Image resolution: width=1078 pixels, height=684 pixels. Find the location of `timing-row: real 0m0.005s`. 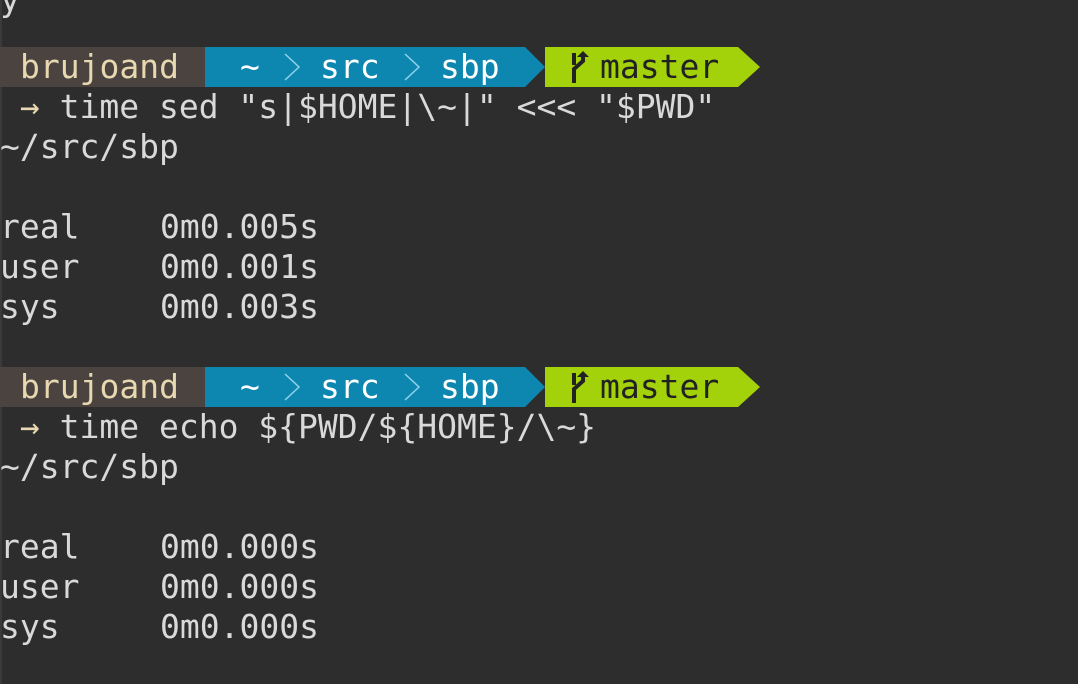

timing-row: real 0m0.005s is located at coordinates (159, 227).